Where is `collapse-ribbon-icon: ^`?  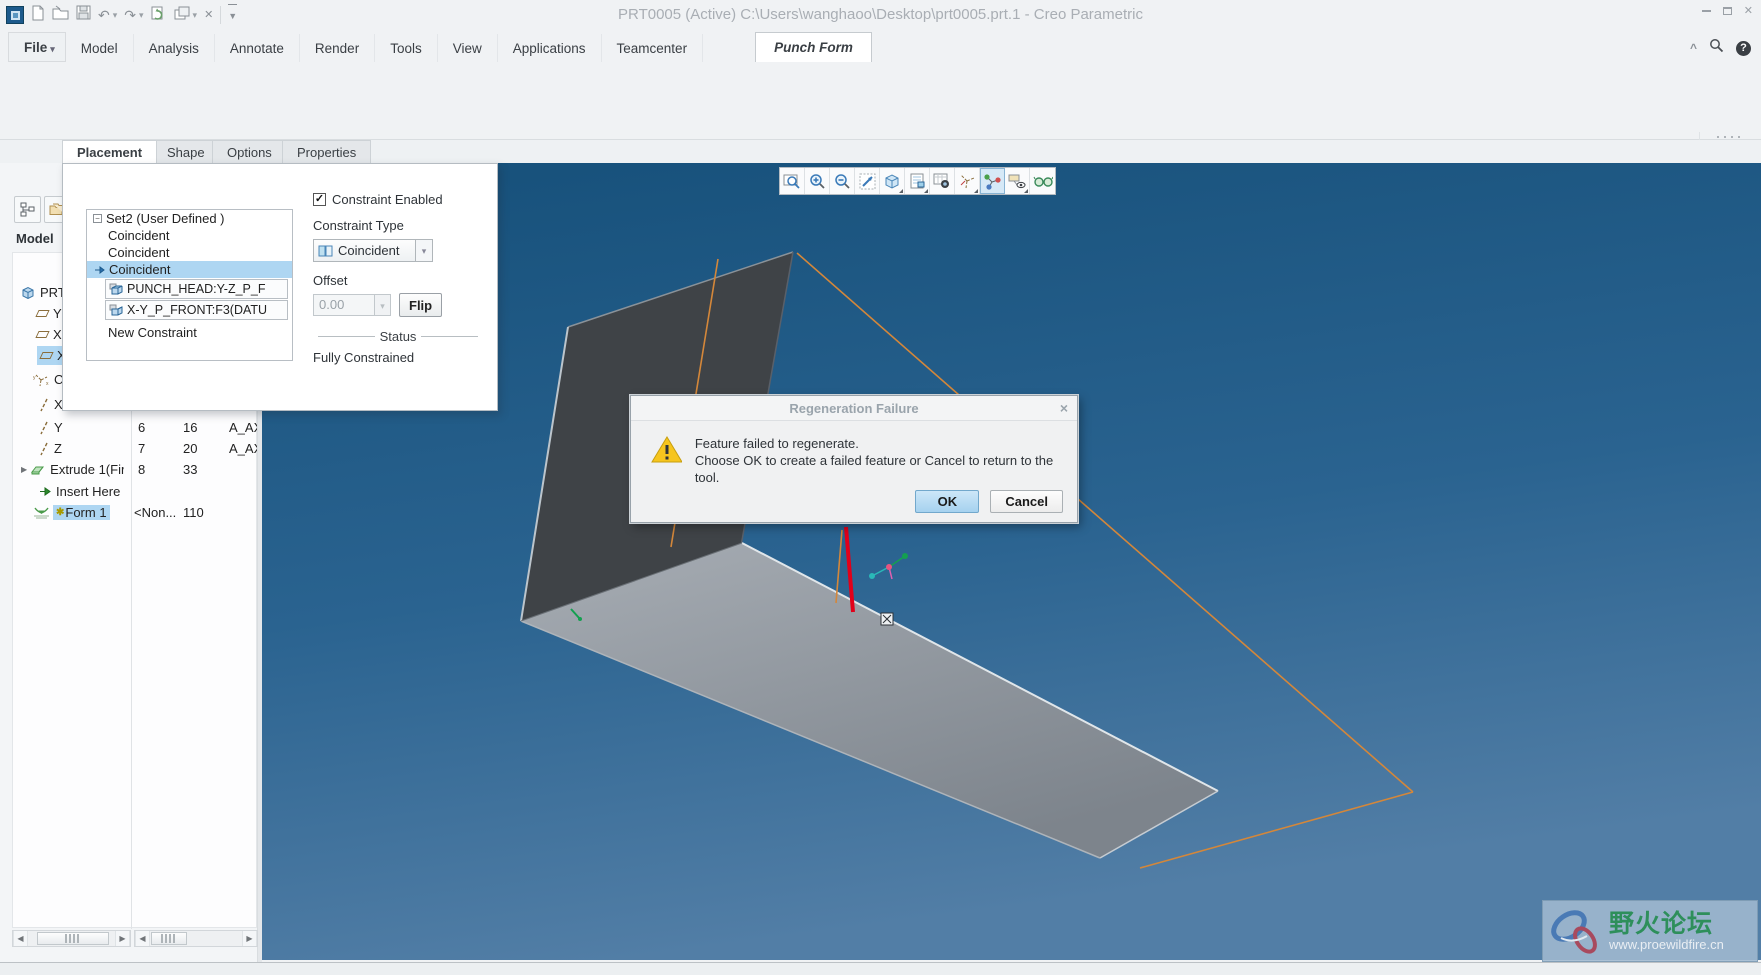
collapse-ribbon-icon: ^ is located at coordinates (1693, 48).